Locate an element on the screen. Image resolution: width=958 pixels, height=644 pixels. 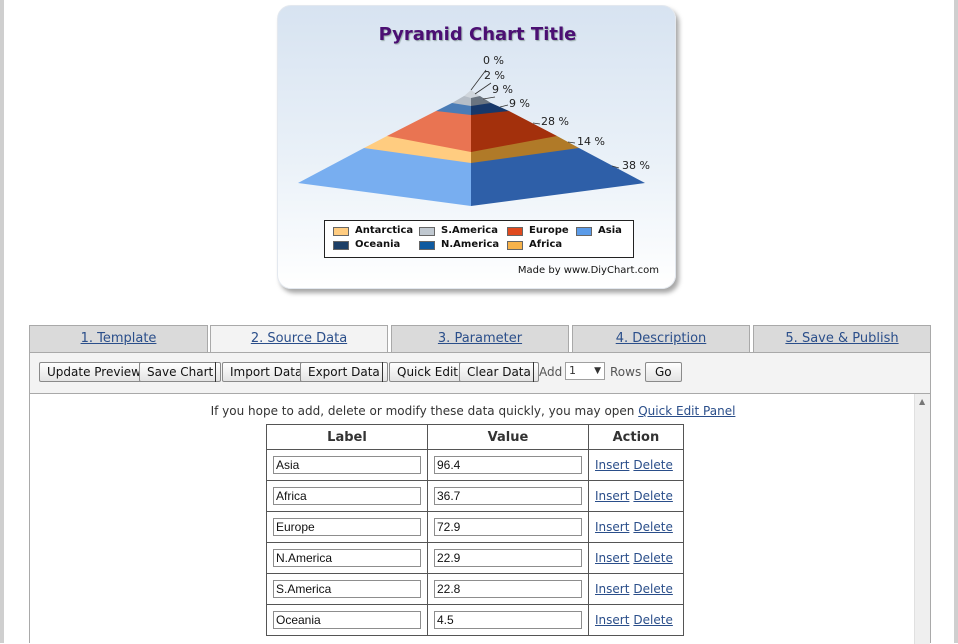
pct-label-1: 0 % is located at coordinates (493, 60).